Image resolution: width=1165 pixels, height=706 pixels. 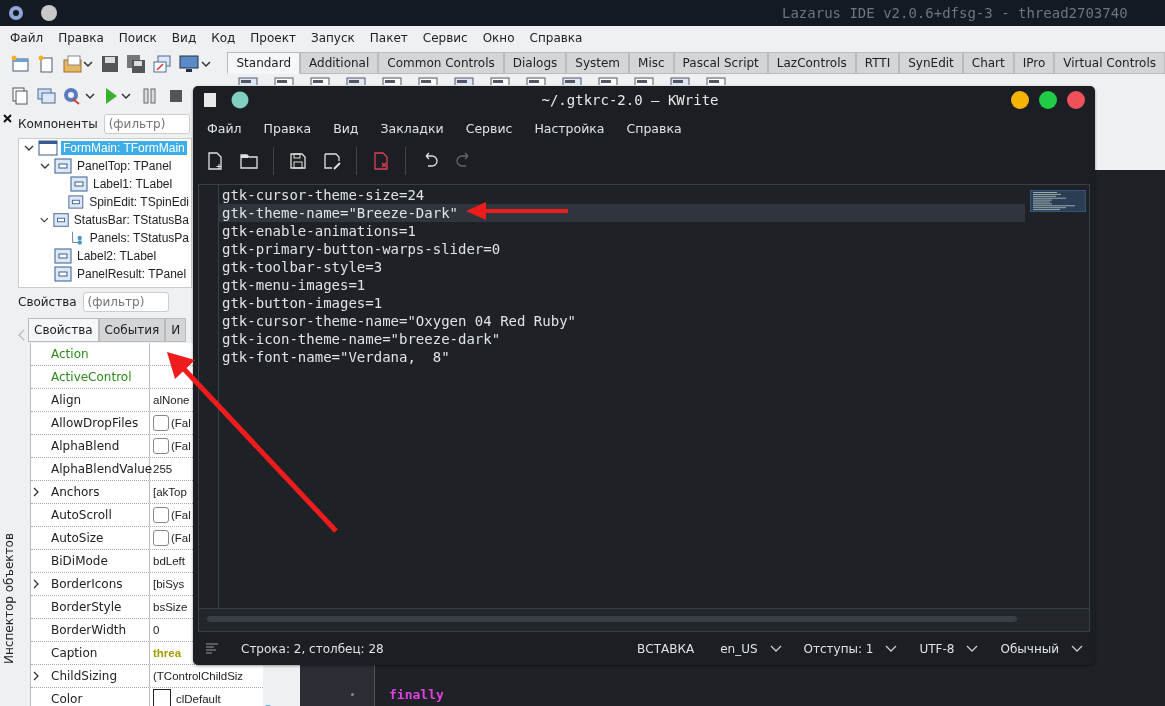 I want to click on scroll-thumb, so click(x=612, y=619).